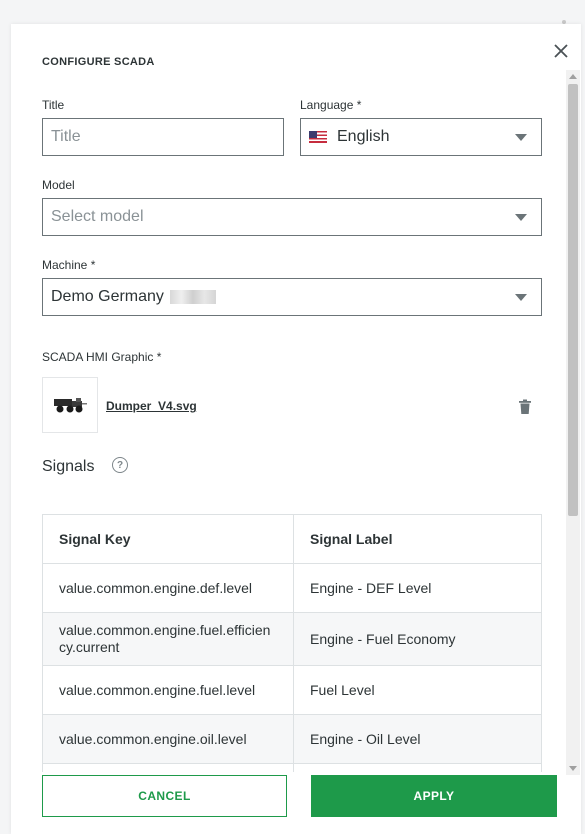 The width and height of the screenshot is (585, 834). Describe the element at coordinates (292, 217) in the screenshot. I see `model-select: Select model` at that location.